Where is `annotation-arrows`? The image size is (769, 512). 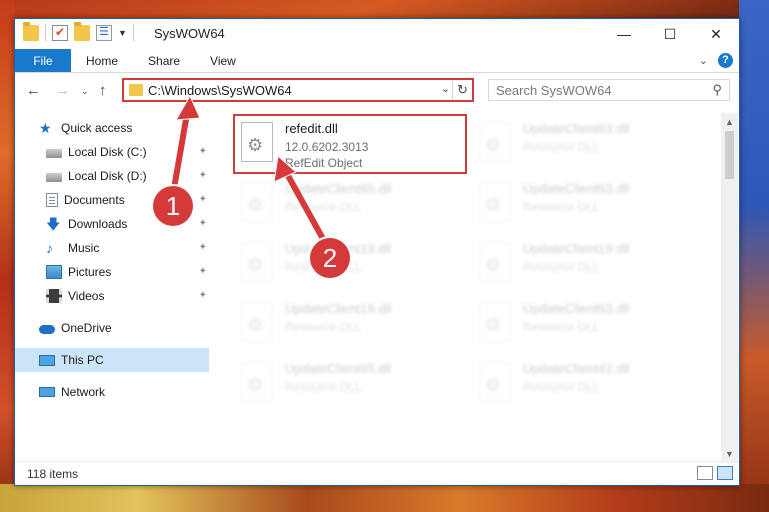 annotation-arrows is located at coordinates (250, 172).